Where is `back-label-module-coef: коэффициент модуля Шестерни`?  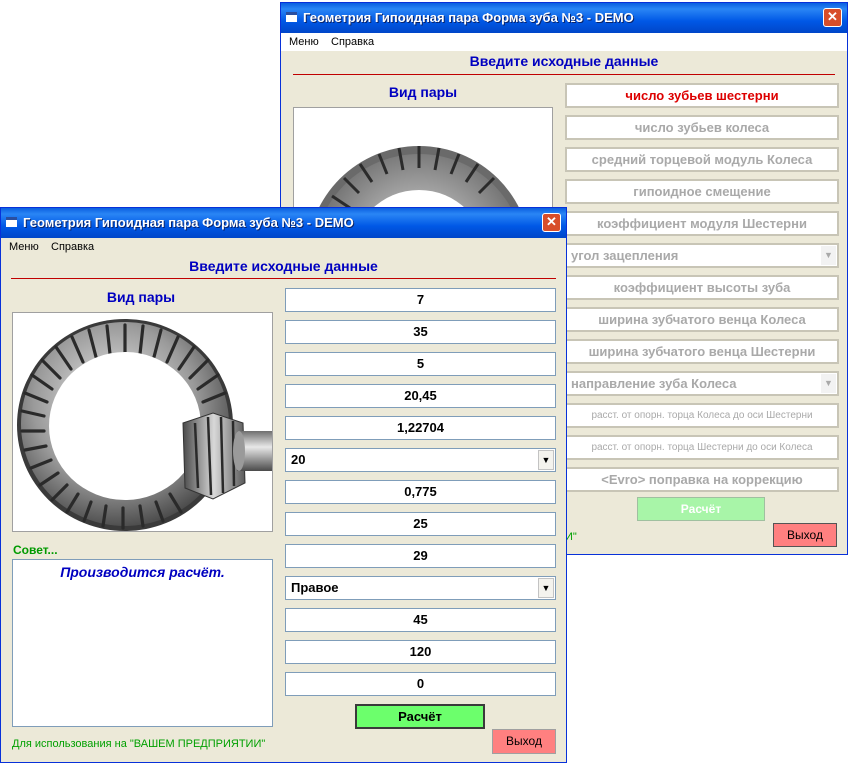
back-label-module-coef: коэффициент модуля Шестерни is located at coordinates (702, 223).